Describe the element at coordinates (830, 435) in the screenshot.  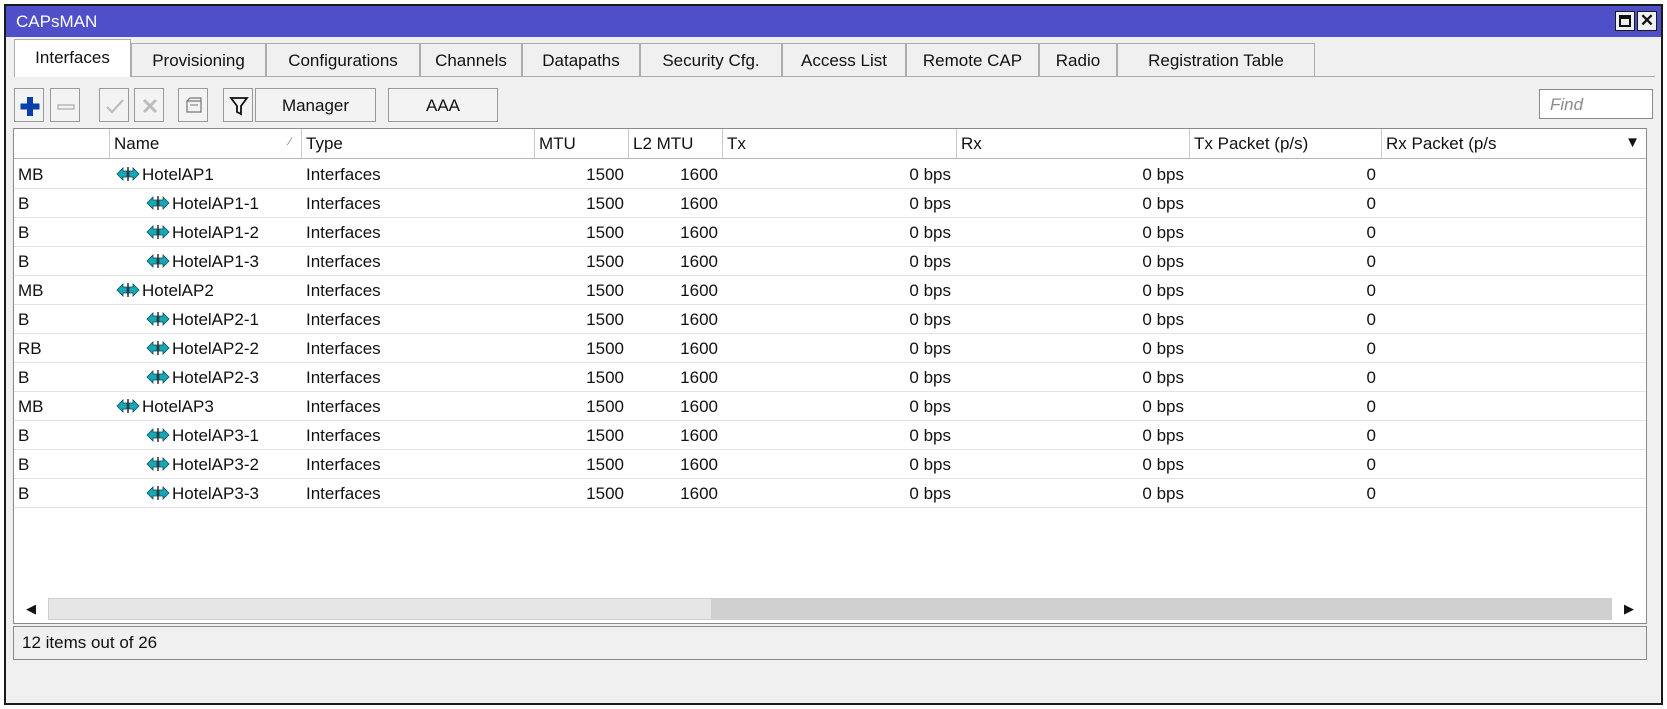
I see `table-row: B HotelAP3-1 Interfaces 1500 1600 0 bps 0 bps 0` at that location.